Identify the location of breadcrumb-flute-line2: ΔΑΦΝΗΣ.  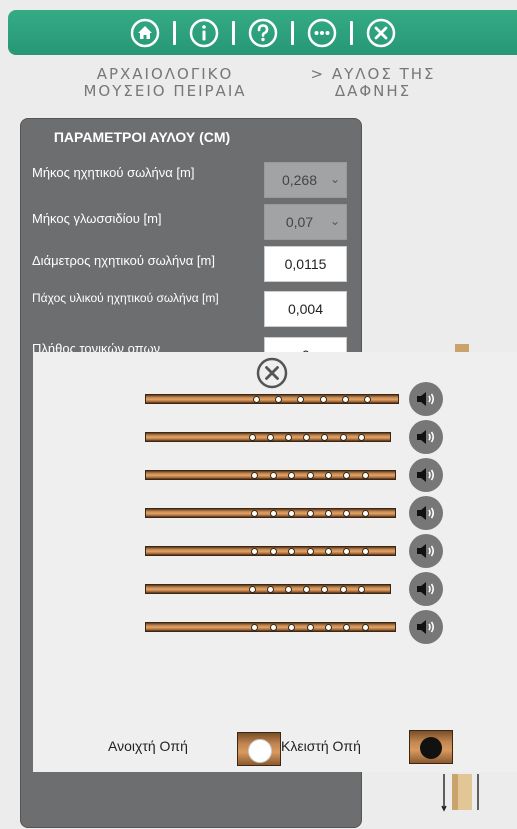
(373, 91).